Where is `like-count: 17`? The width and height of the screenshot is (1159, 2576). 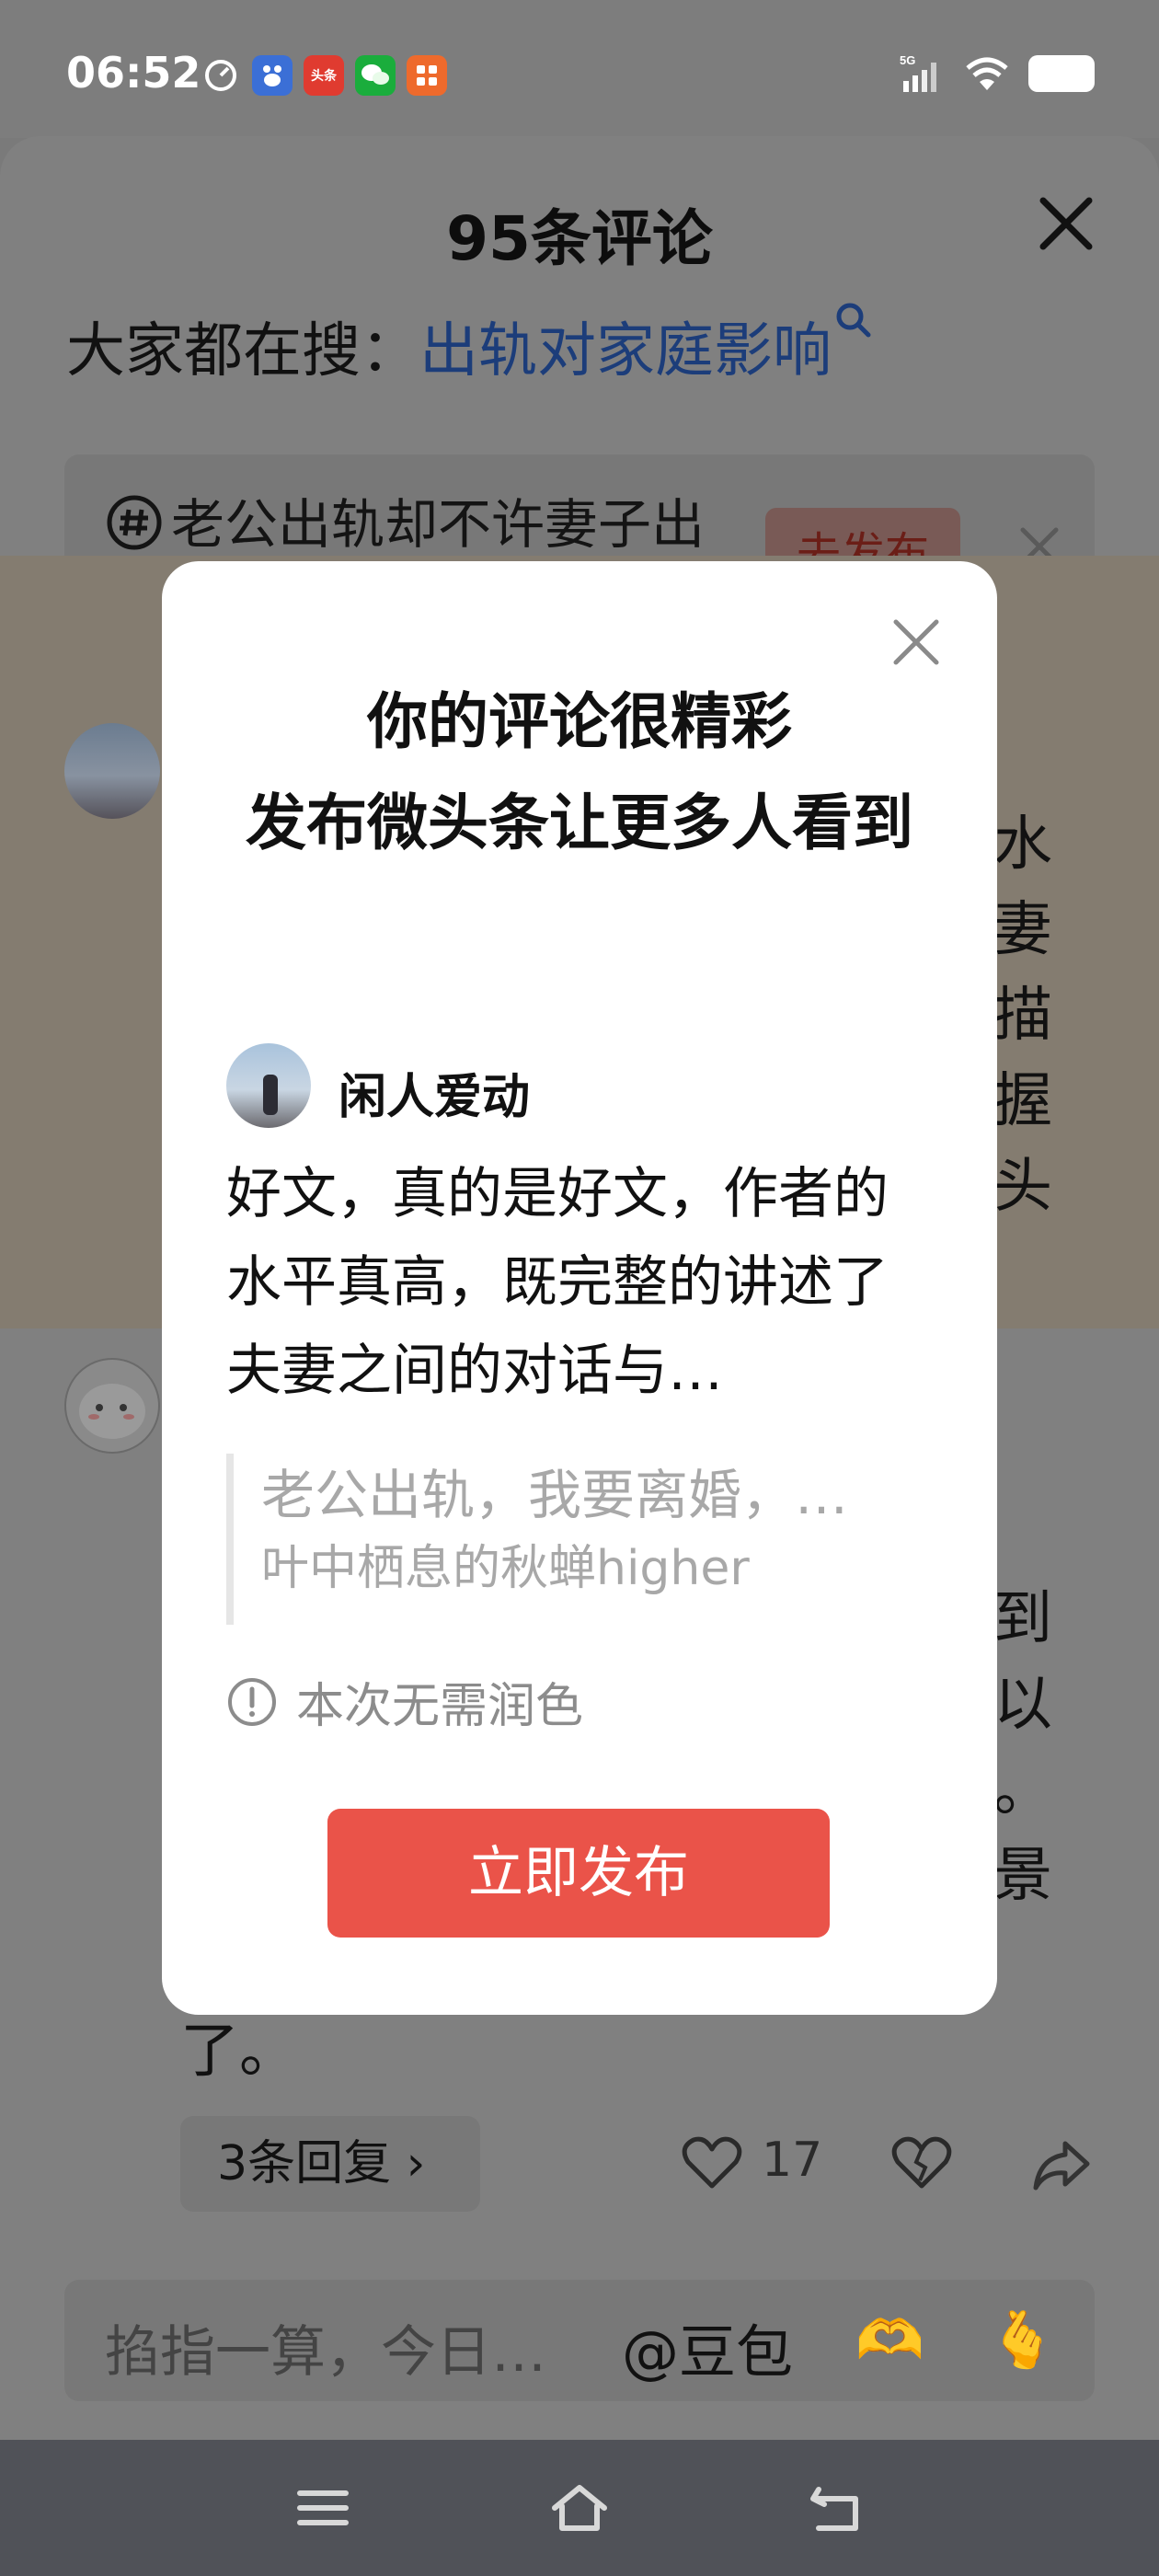
like-count: 17 is located at coordinates (792, 2160).